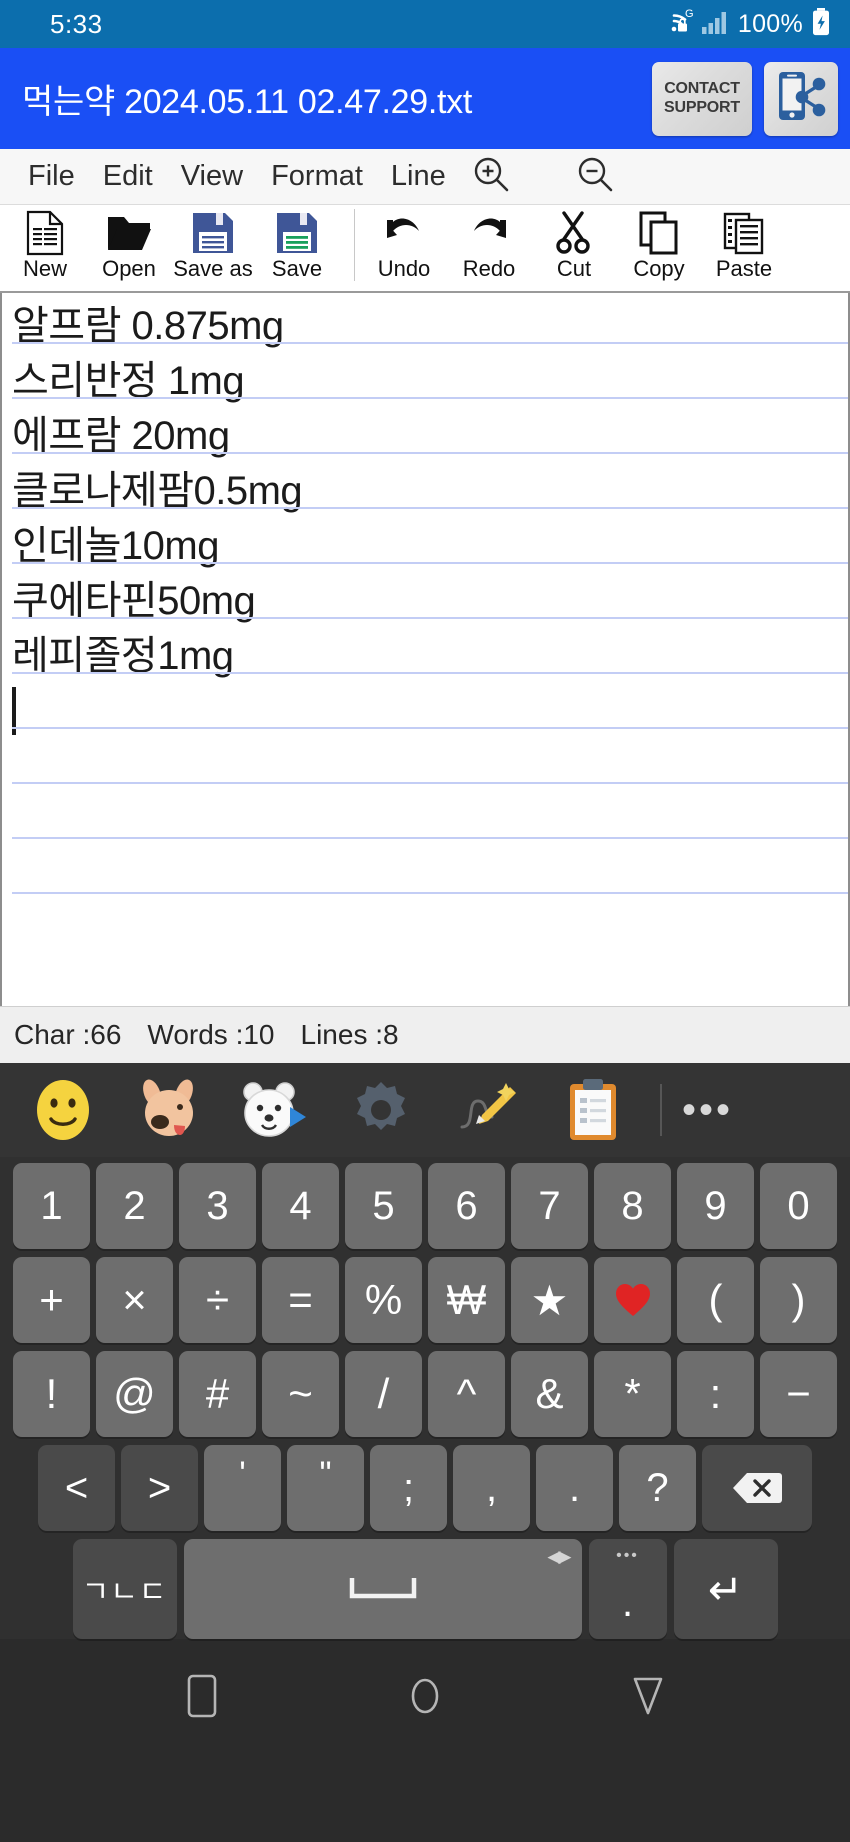  Describe the element at coordinates (211, 1034) in the screenshot. I see `word-count-label: Words :10` at that location.